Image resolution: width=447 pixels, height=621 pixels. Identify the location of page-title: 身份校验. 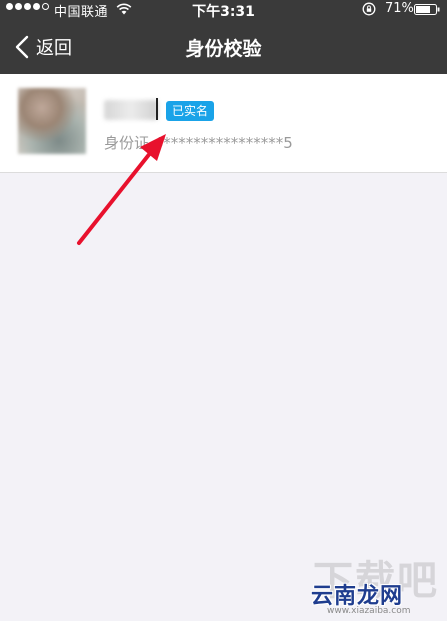
(223, 49).